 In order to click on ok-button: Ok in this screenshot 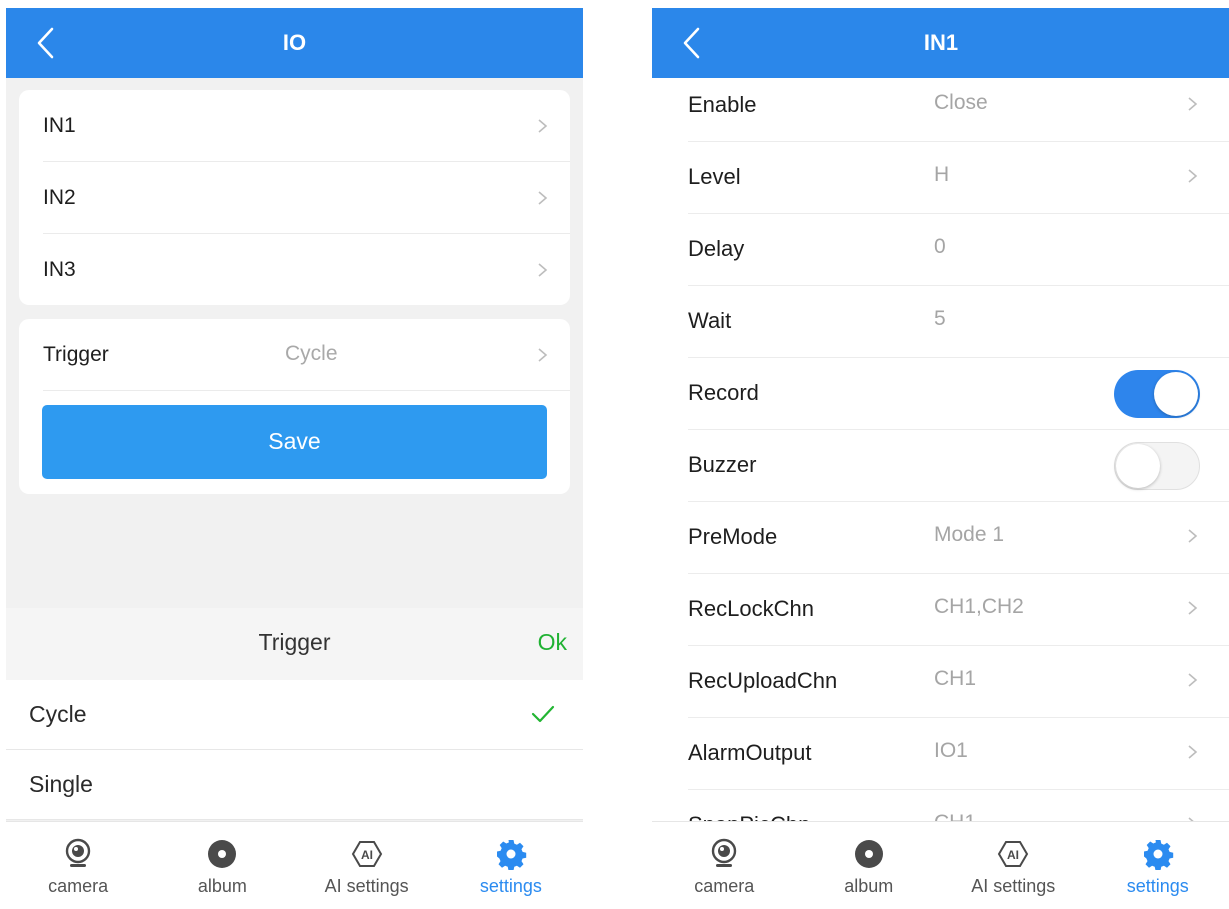, I will do `click(552, 642)`.